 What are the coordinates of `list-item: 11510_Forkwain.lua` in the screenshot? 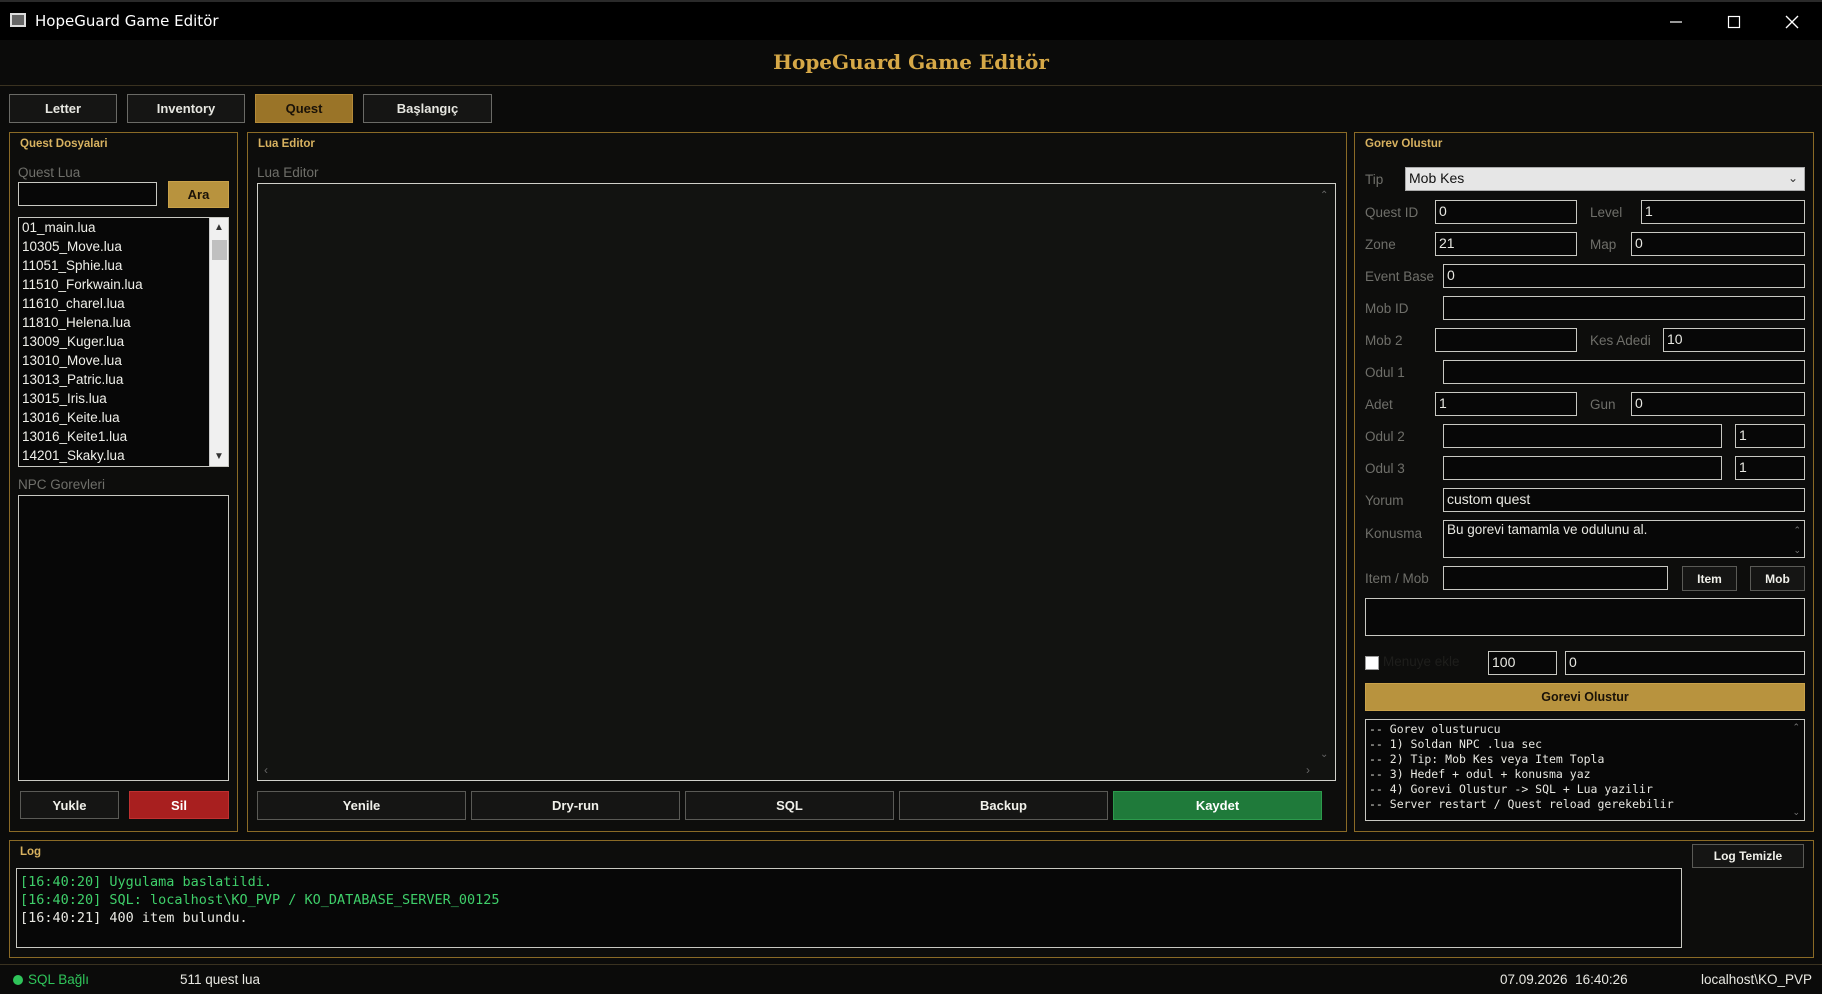 It's located at (82, 284).